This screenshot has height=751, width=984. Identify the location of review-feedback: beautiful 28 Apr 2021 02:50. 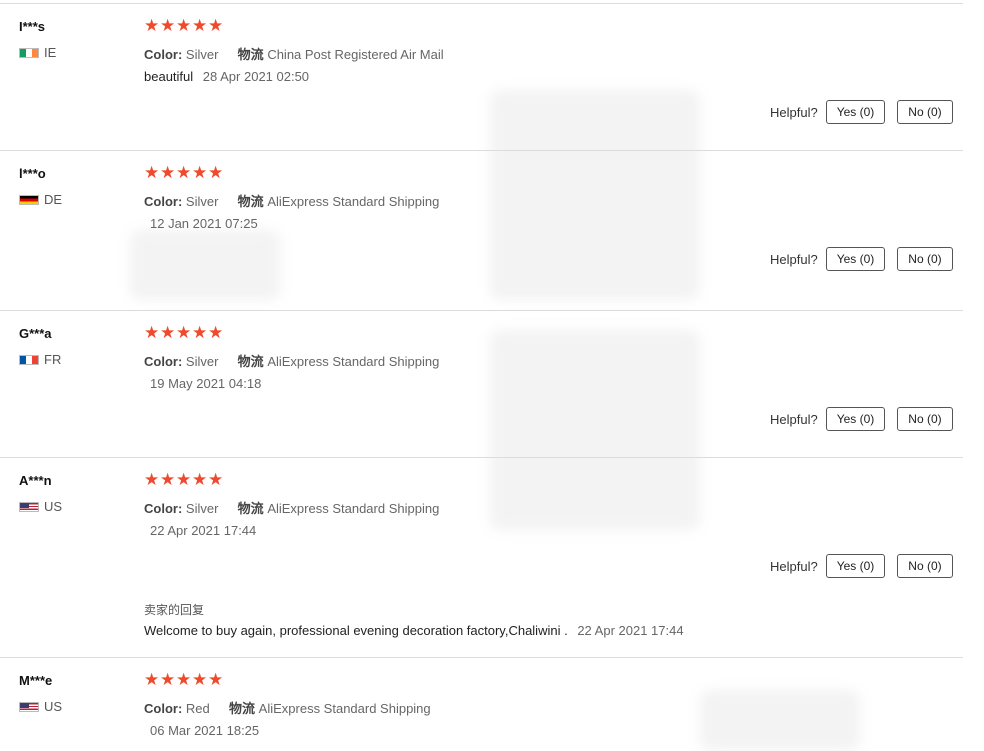
(226, 76).